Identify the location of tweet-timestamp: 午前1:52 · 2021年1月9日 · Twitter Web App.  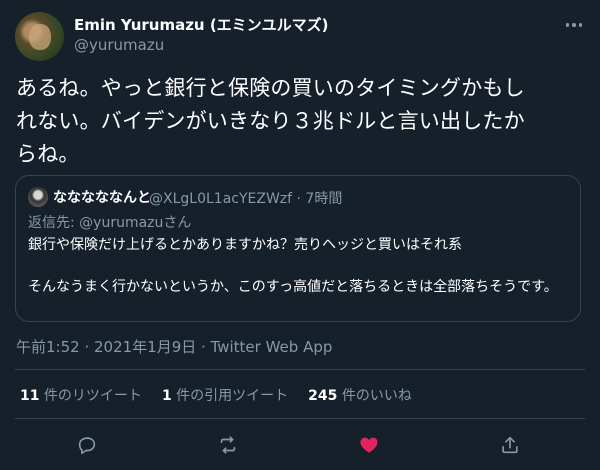
(174, 346).